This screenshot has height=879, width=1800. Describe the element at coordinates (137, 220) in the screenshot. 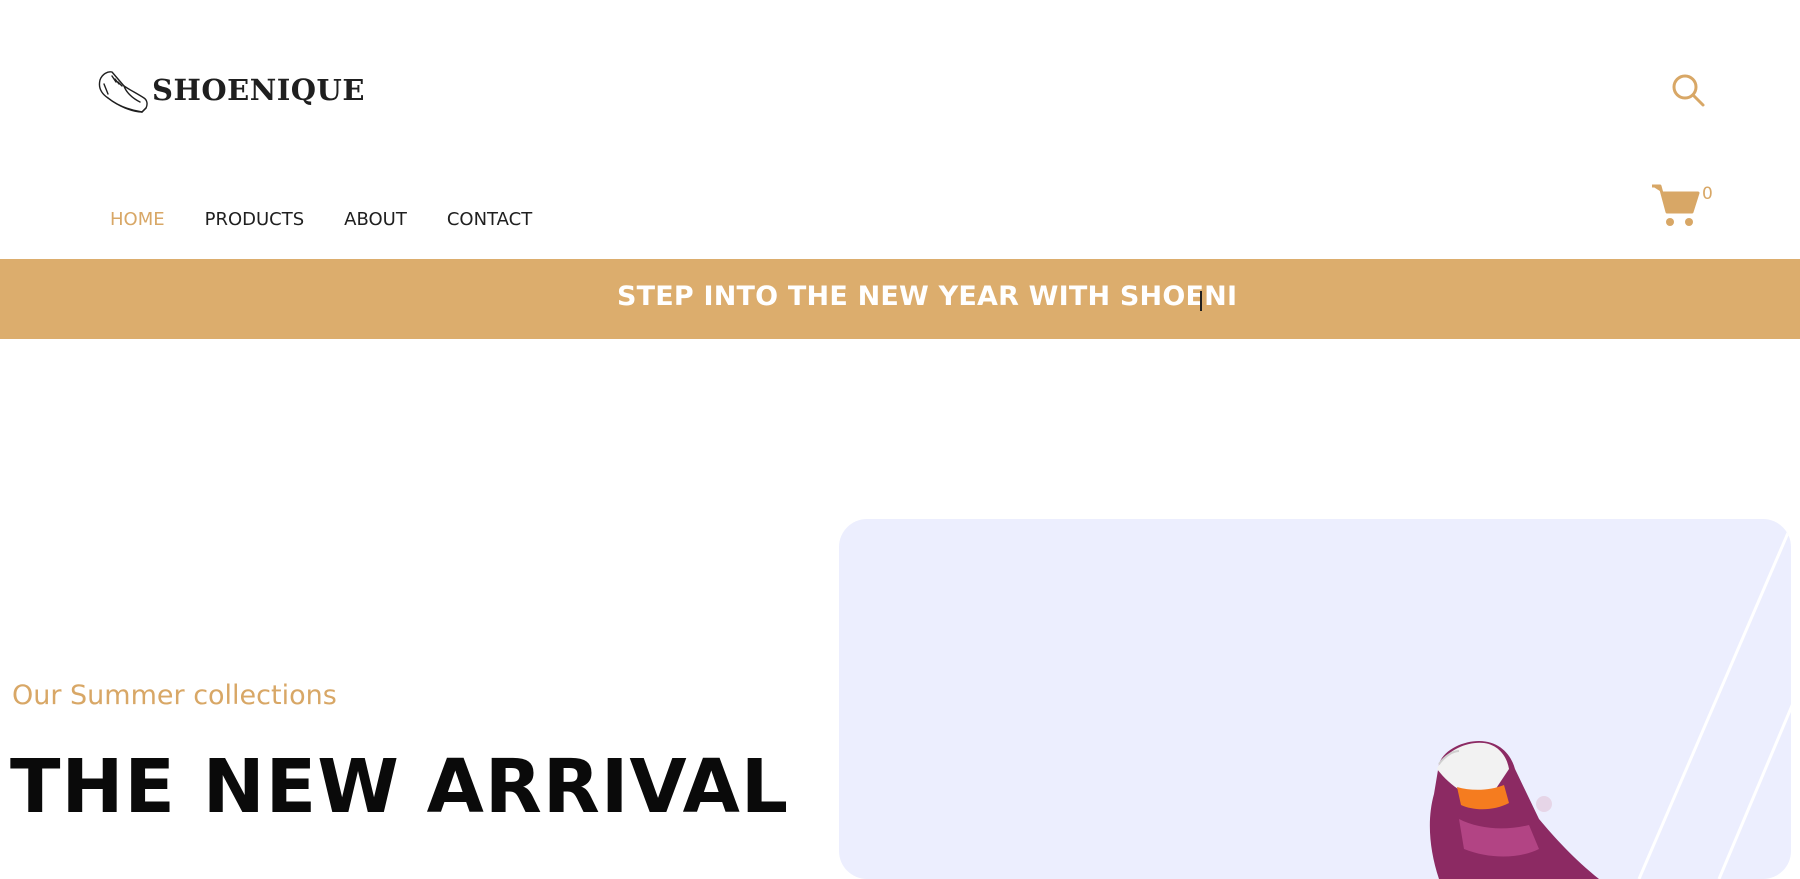

I see `nav-item-home: HOME` at that location.